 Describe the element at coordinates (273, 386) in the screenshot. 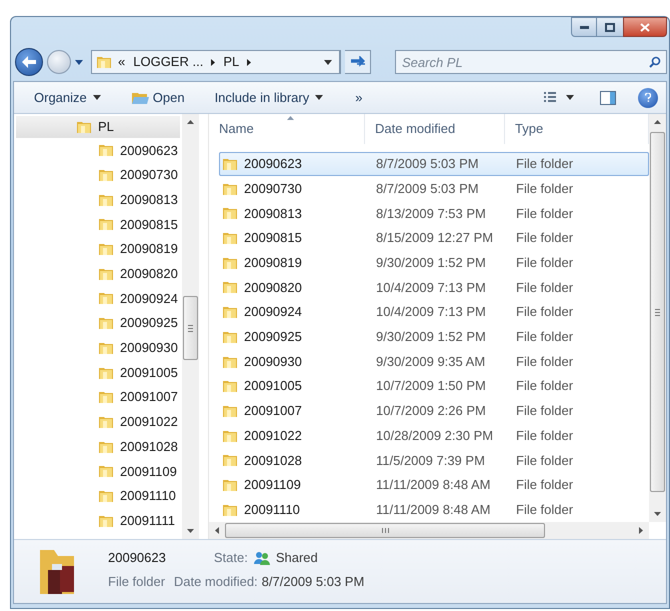

I see `file-name: 20091005` at that location.